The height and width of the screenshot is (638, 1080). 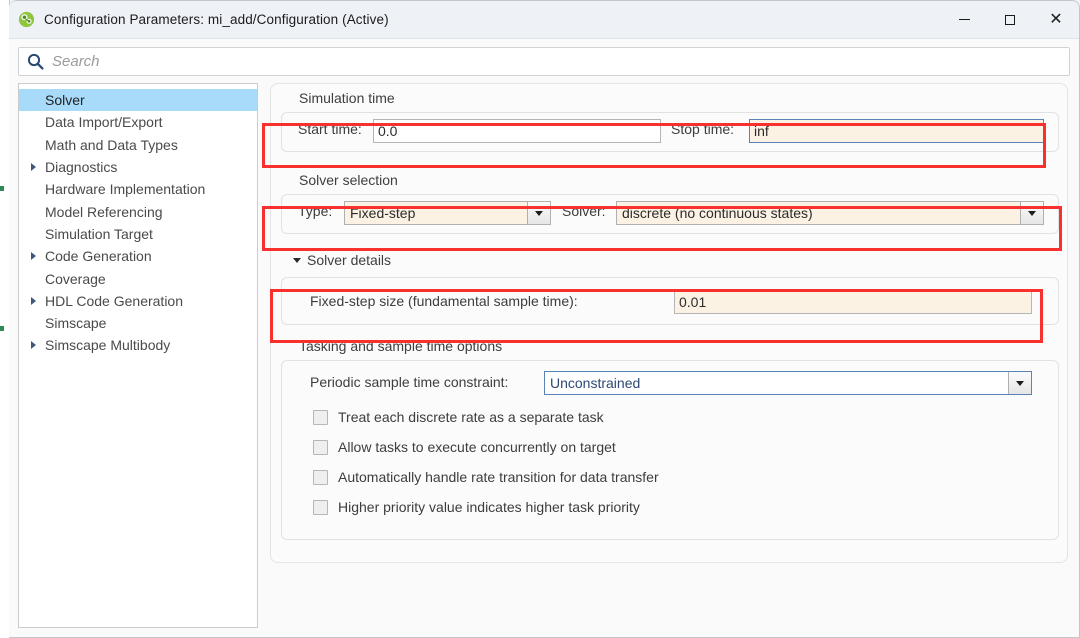 I want to click on sidebar-item-label: Simscape Multibody, so click(x=108, y=345).